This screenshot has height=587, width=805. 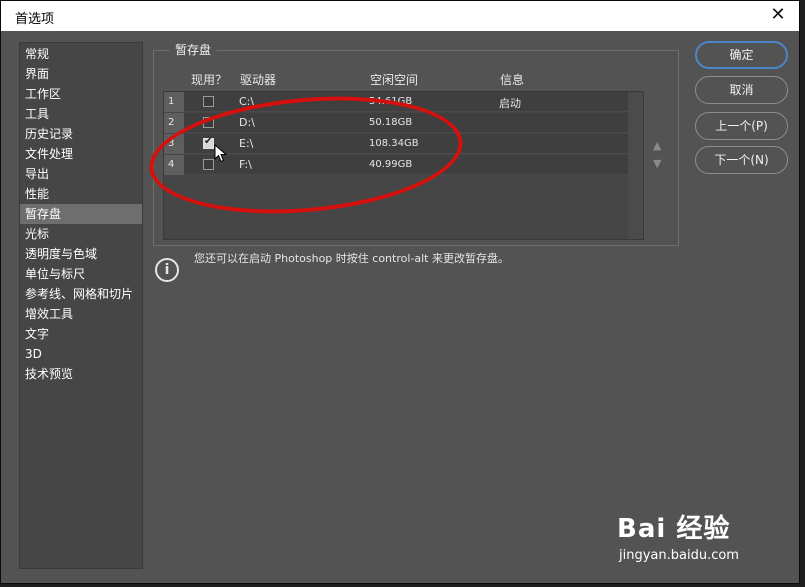 I want to click on free-space-value: 50.18GB, so click(x=391, y=122).